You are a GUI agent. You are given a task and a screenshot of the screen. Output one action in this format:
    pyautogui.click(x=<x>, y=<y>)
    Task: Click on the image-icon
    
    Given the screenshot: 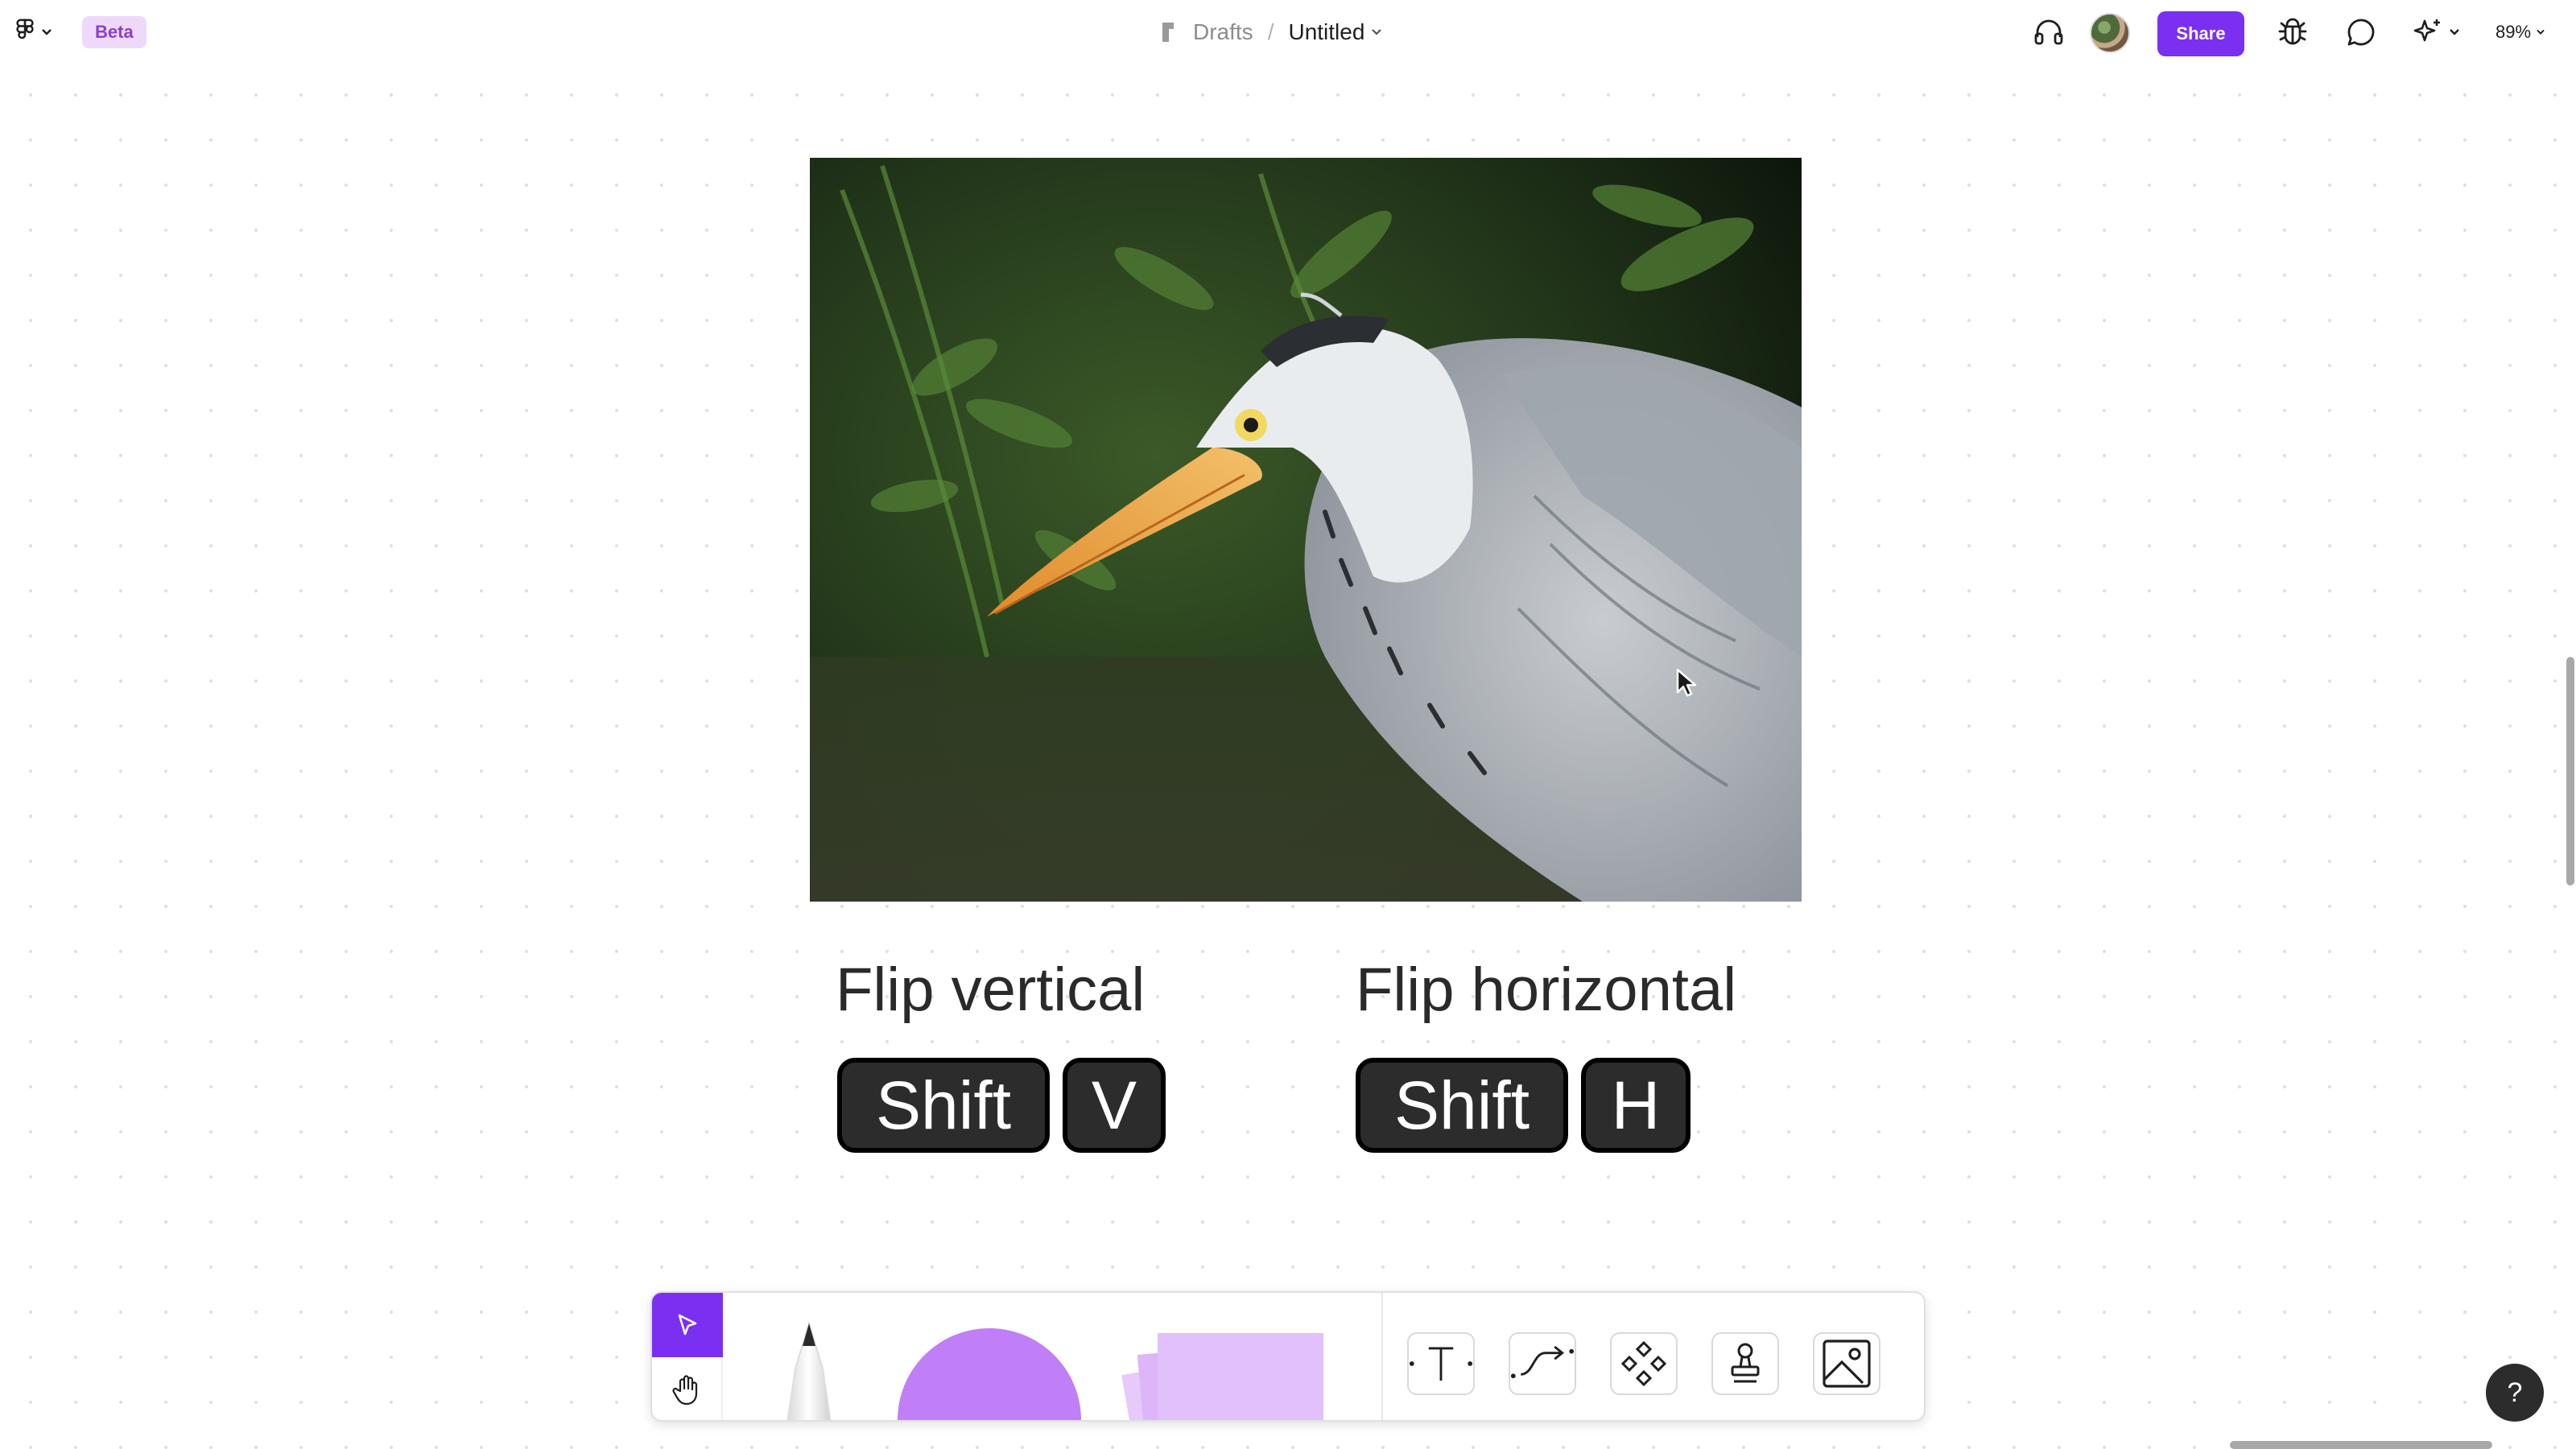 What is the action you would take?
    pyautogui.click(x=1847, y=1364)
    